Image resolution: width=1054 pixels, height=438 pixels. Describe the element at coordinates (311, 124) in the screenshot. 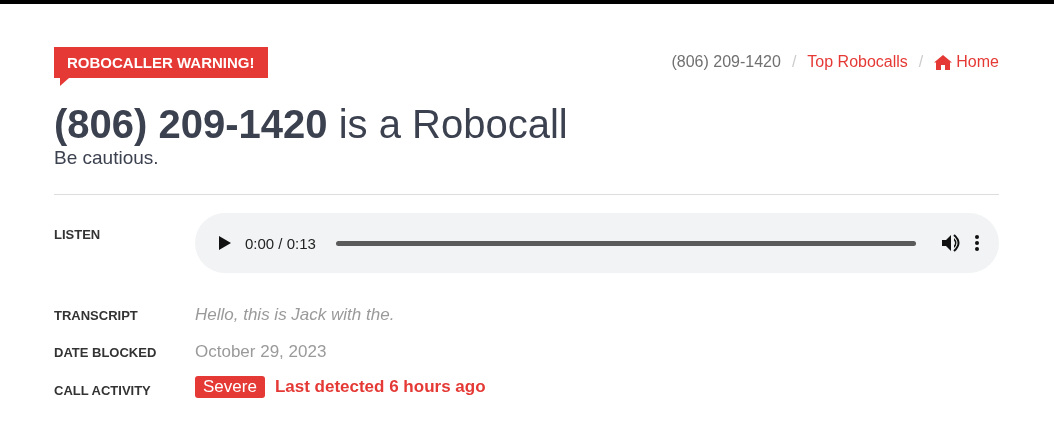

I see `page-heading: (806) 209-1420 is a Robocall` at that location.